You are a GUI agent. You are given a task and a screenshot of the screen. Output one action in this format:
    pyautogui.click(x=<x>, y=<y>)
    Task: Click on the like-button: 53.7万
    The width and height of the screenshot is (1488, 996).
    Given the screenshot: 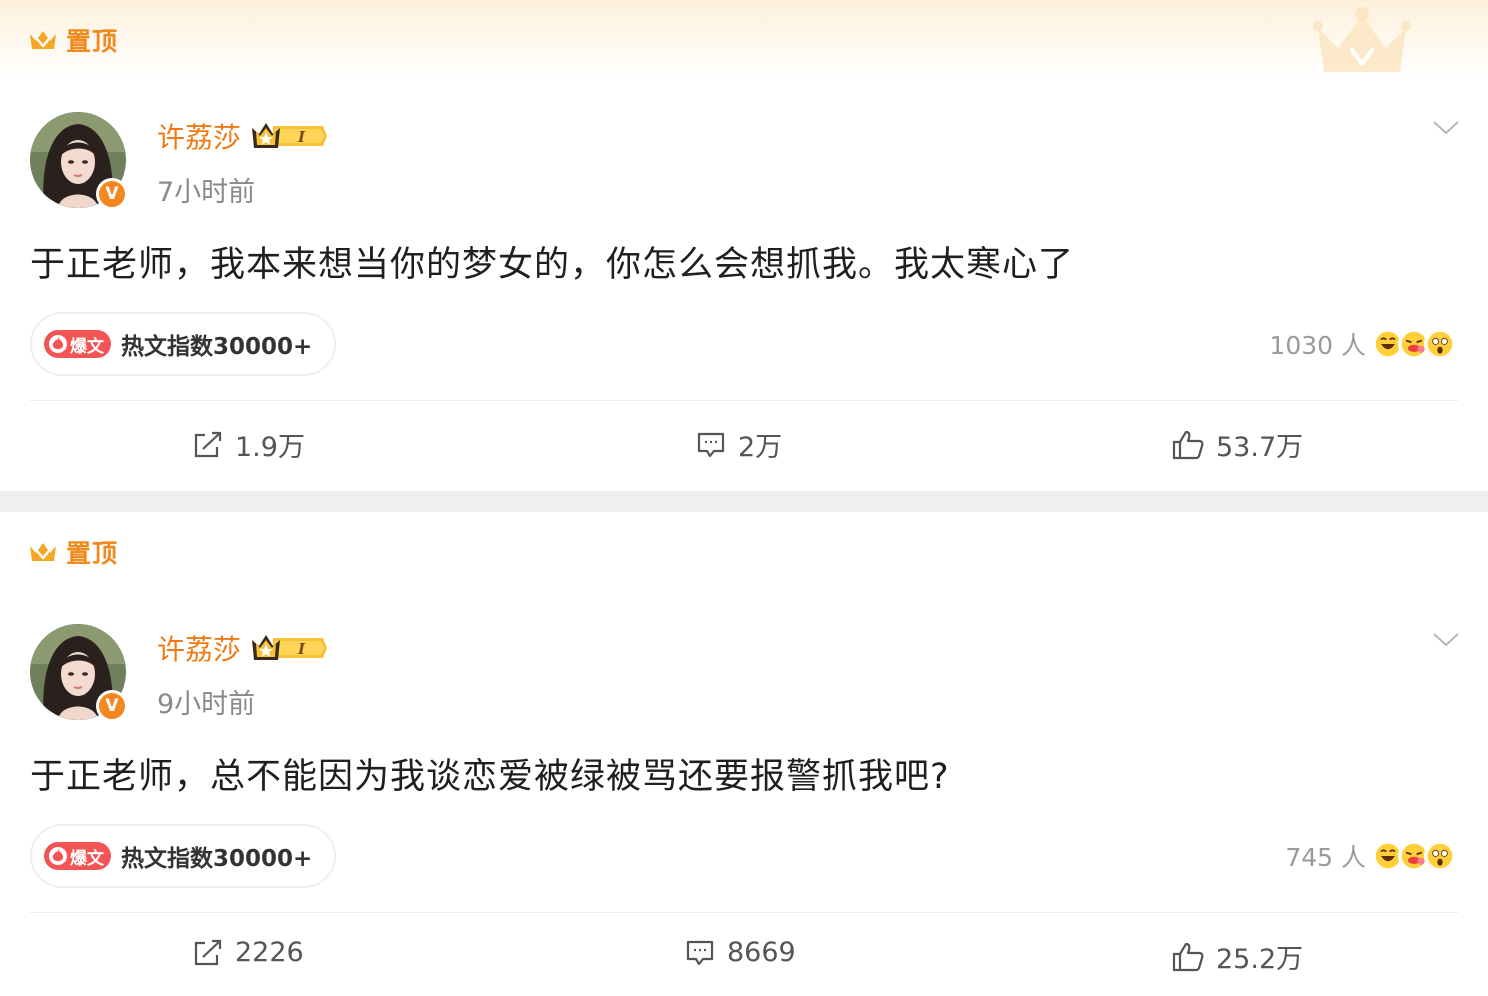 What is the action you would take?
    pyautogui.click(x=1237, y=444)
    